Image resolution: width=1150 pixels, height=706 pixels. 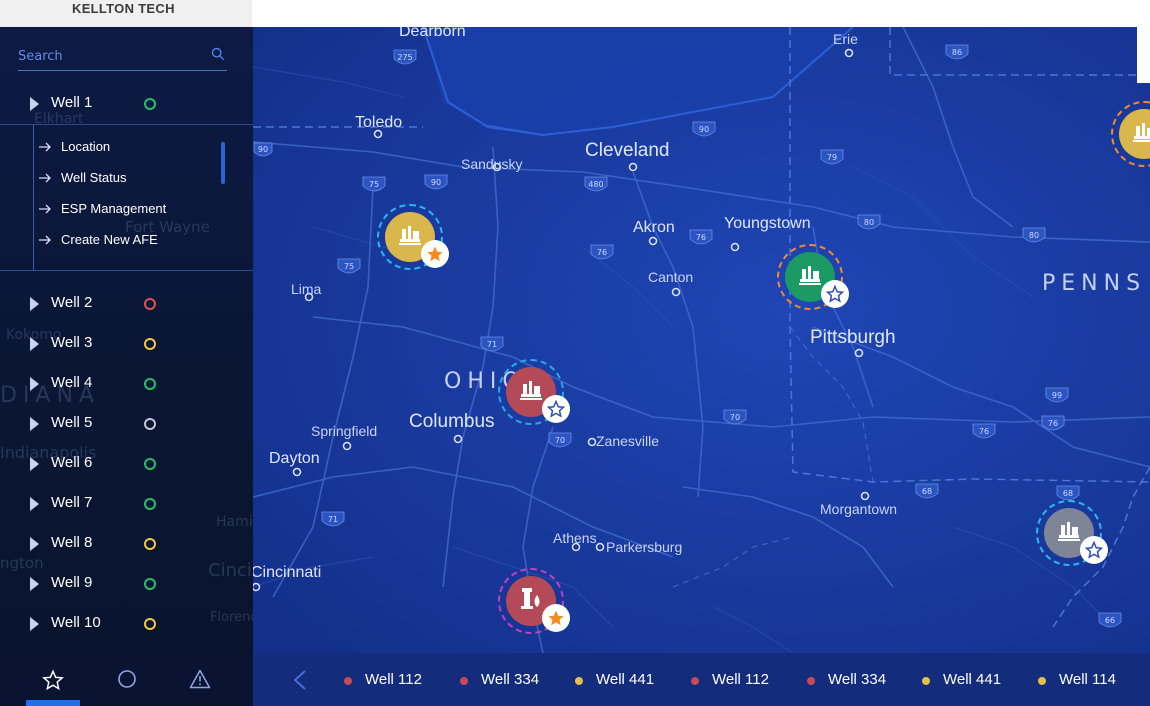 I want to click on tab-favorites, so click(x=53, y=679).